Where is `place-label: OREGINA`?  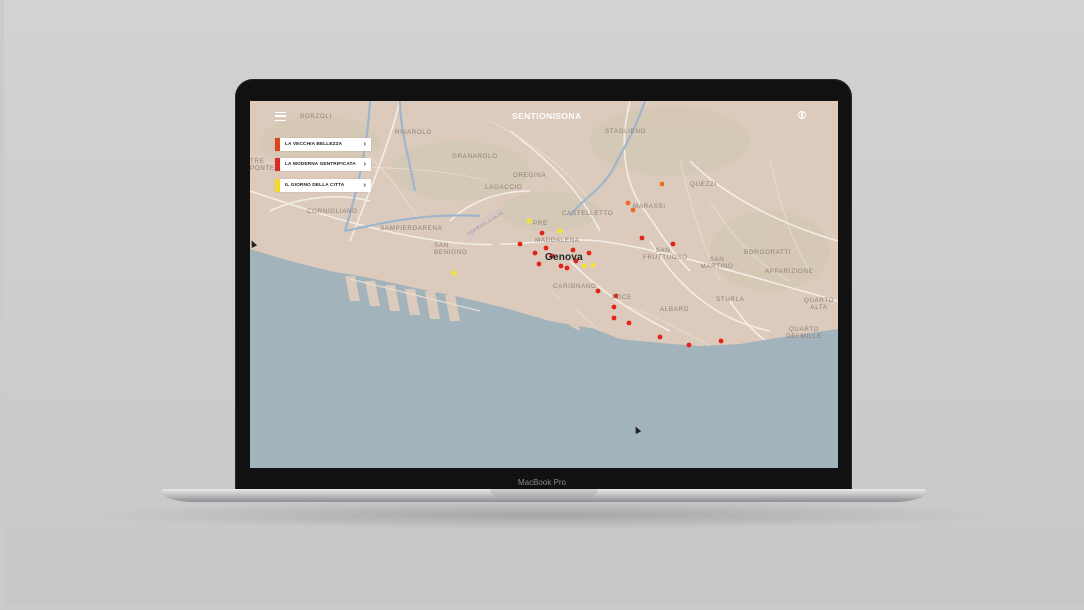 place-label: OREGINA is located at coordinates (530, 175).